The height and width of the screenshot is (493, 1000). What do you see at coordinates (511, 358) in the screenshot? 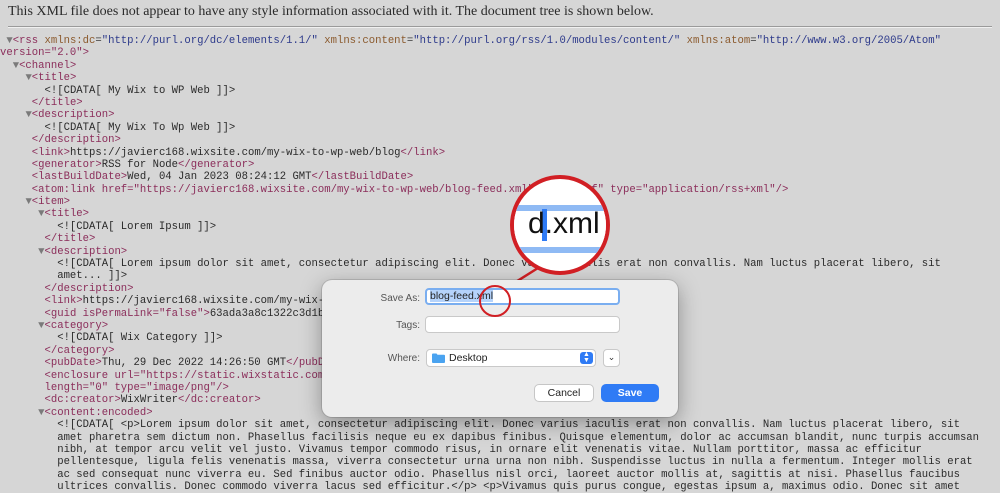
I see `where-popup: Desktop ▲ ▼` at bounding box center [511, 358].